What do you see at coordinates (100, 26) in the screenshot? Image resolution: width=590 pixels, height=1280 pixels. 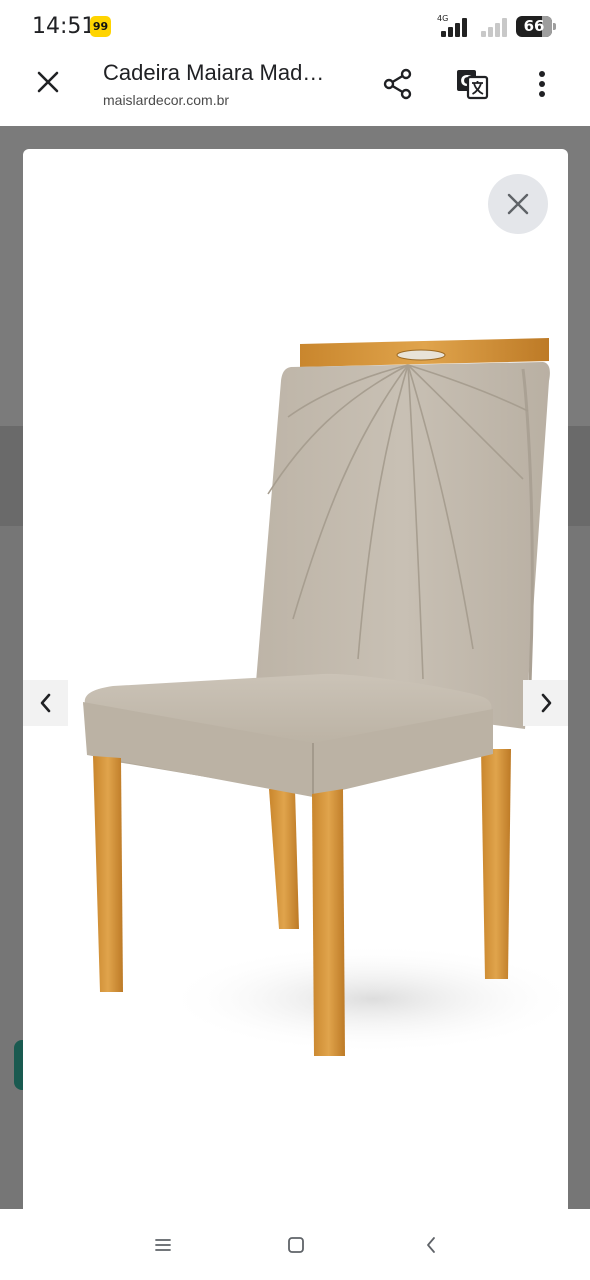 I see `notification-badge-icon: 99` at bounding box center [100, 26].